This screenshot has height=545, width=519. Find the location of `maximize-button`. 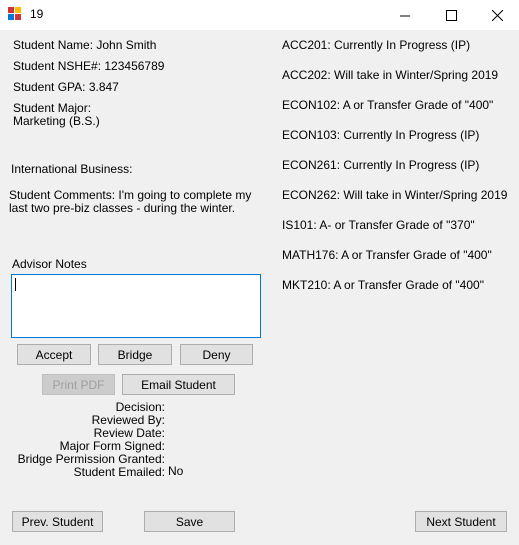

maximize-button is located at coordinates (451, 15).